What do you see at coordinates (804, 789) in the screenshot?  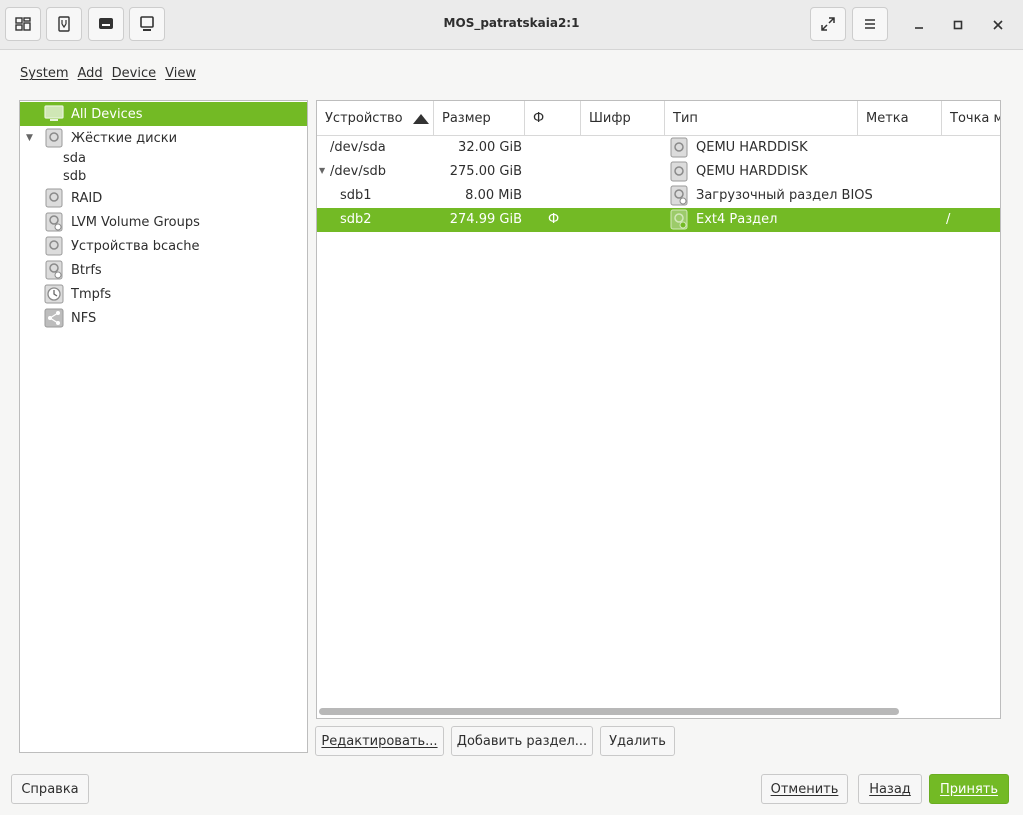 I see `cancel-button: Отменить` at bounding box center [804, 789].